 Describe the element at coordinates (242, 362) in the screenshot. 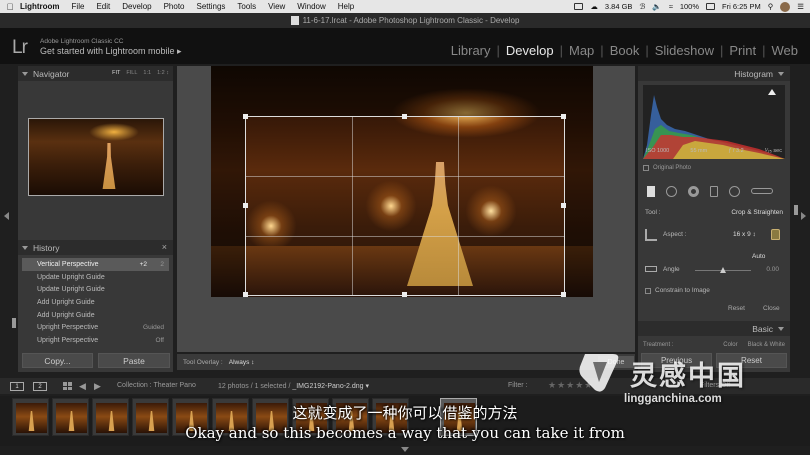

I see `tool-overlay-select: Always ↕` at that location.